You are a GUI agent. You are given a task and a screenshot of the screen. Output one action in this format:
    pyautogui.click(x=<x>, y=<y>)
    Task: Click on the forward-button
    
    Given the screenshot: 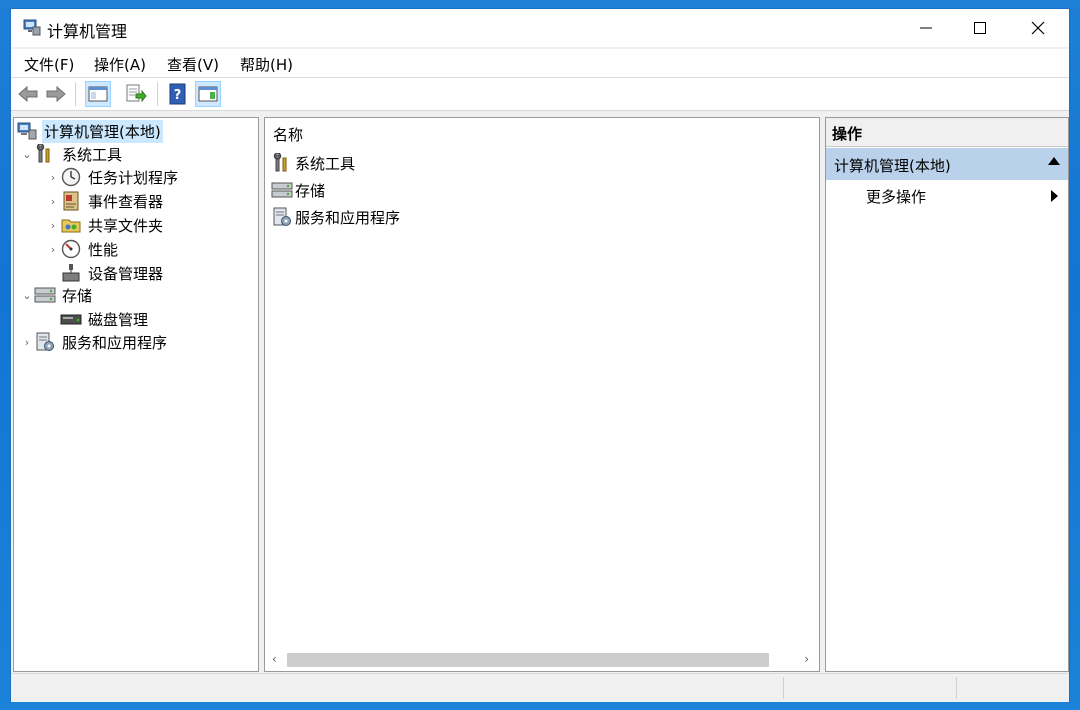 What is the action you would take?
    pyautogui.click(x=56, y=94)
    